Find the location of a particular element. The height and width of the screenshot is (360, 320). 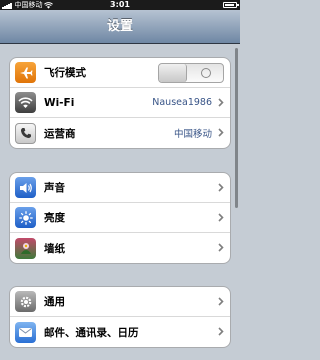

airplane-mode-toggle is located at coordinates (191, 73).